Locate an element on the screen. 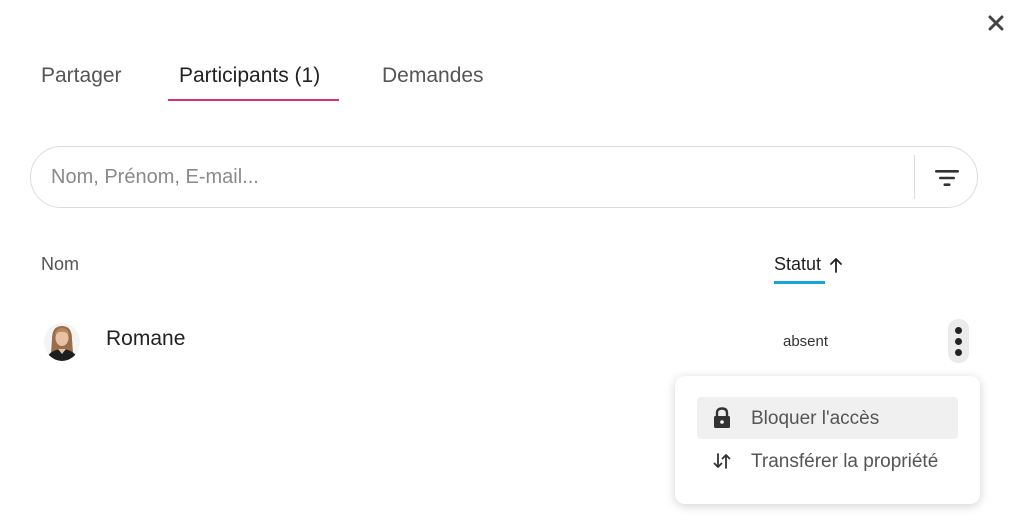  search-divider is located at coordinates (914, 177).